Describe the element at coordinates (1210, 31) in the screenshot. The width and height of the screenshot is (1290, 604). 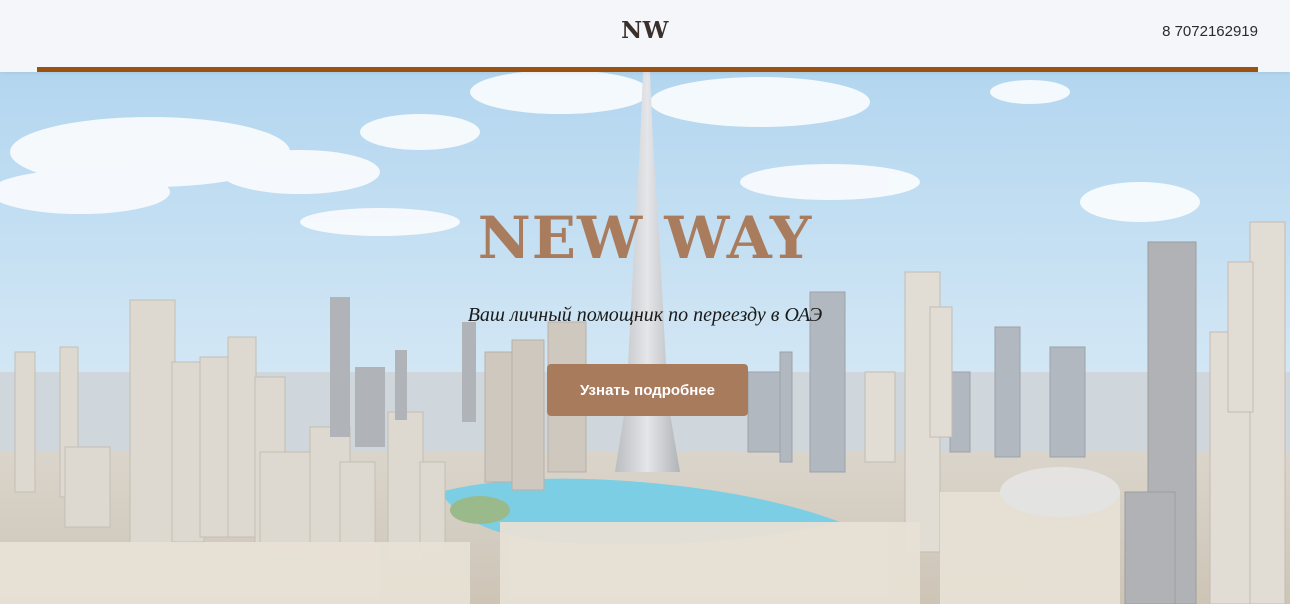
I see `phone-link: 8 7072162919` at that location.